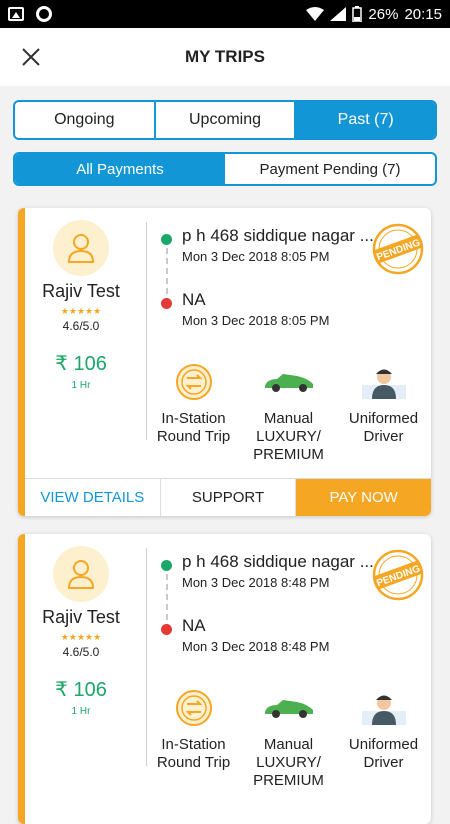 This screenshot has width=450, height=824. I want to click on status-bar: 26% 20:15, so click(225, 14).